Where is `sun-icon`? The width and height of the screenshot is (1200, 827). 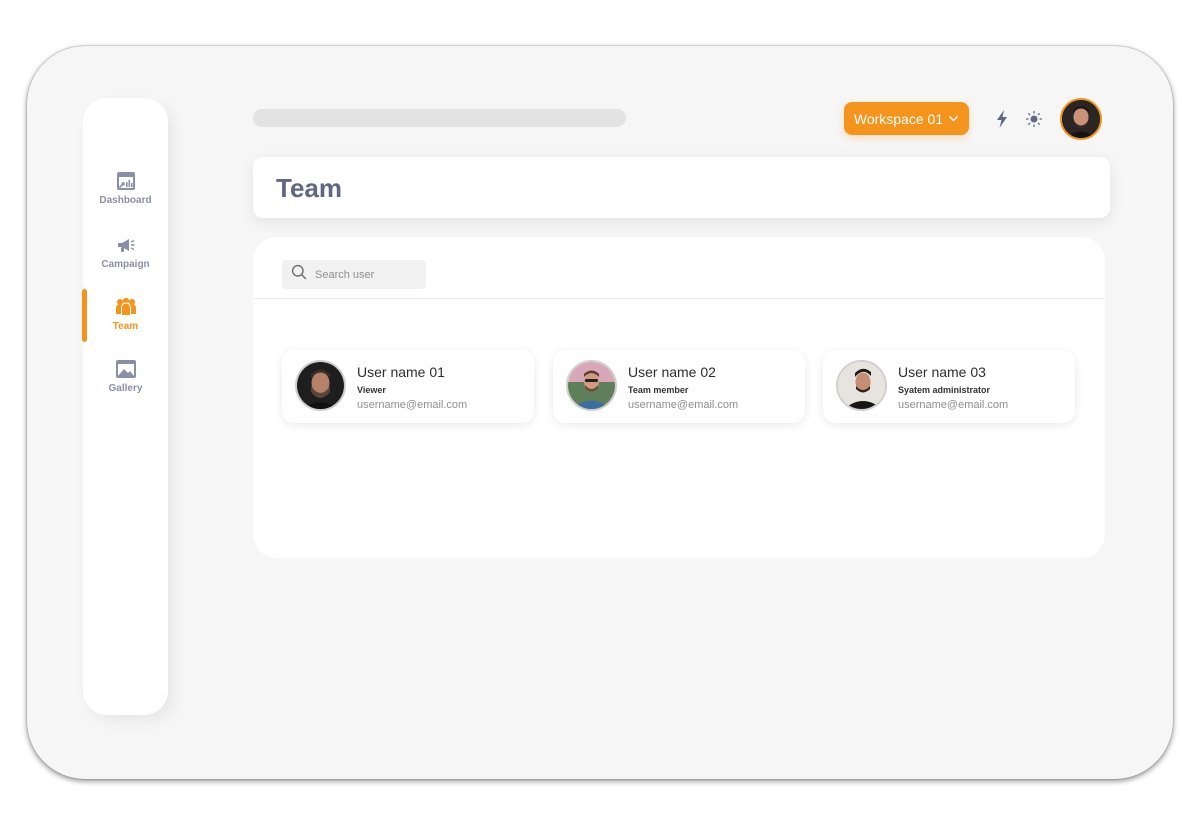
sun-icon is located at coordinates (1034, 119).